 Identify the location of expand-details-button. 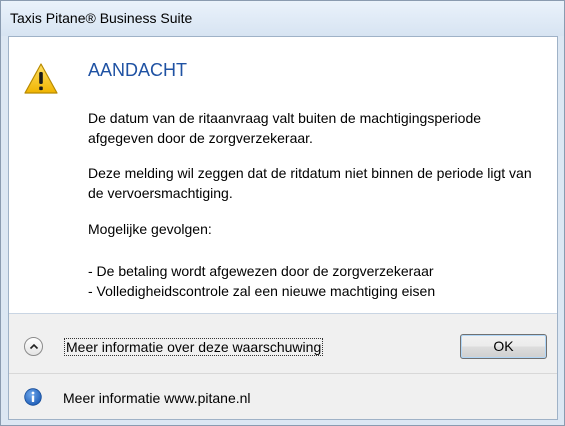
(33, 346).